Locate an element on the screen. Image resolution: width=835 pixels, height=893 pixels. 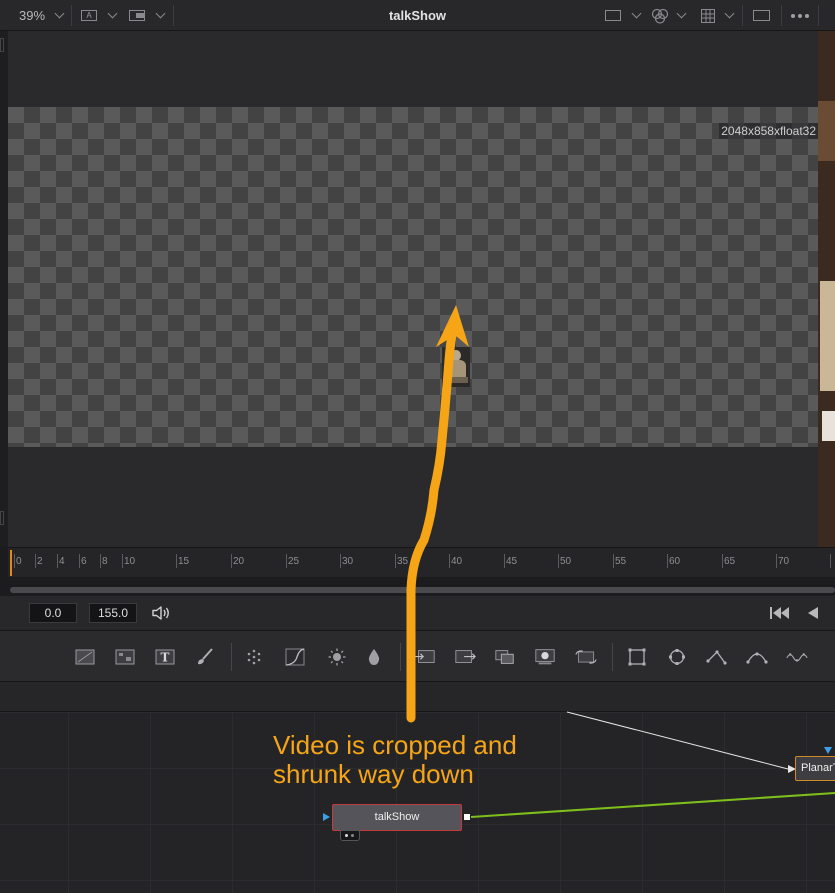
node-badge is located at coordinates (350, 835).